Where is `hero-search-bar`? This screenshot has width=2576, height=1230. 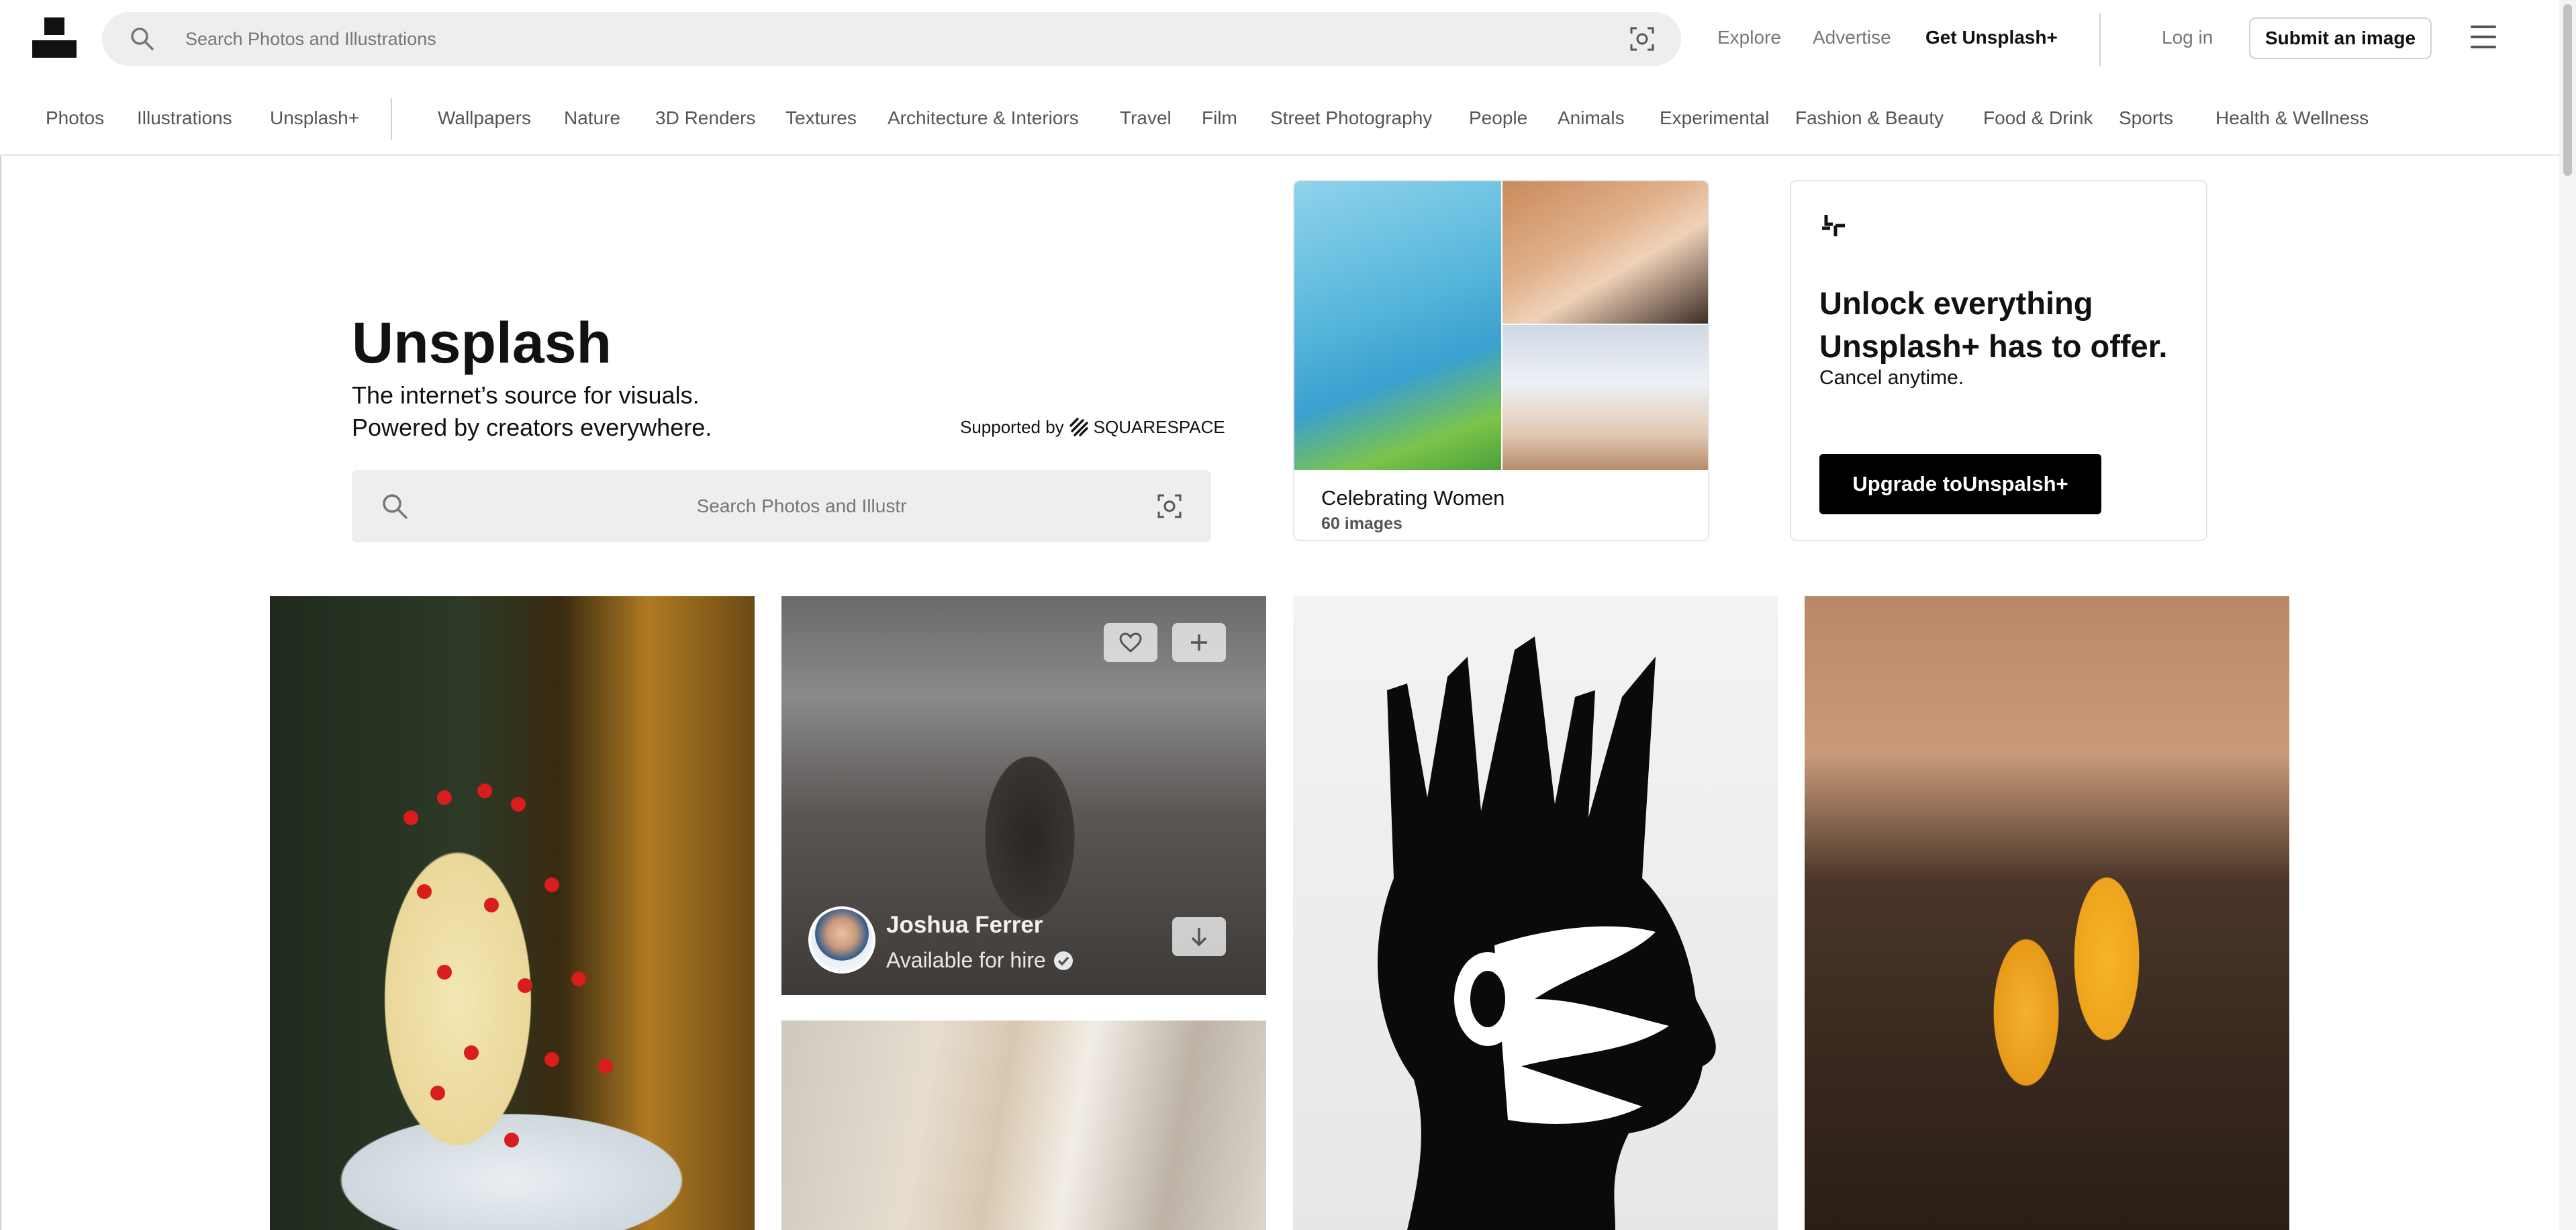 hero-search-bar is located at coordinates (781, 506).